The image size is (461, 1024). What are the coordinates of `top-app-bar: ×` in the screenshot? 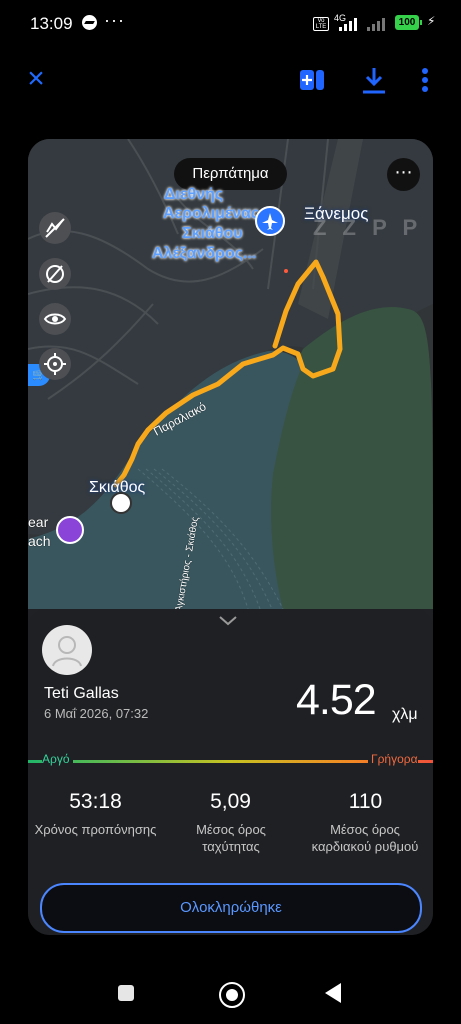 It's located at (230, 82).